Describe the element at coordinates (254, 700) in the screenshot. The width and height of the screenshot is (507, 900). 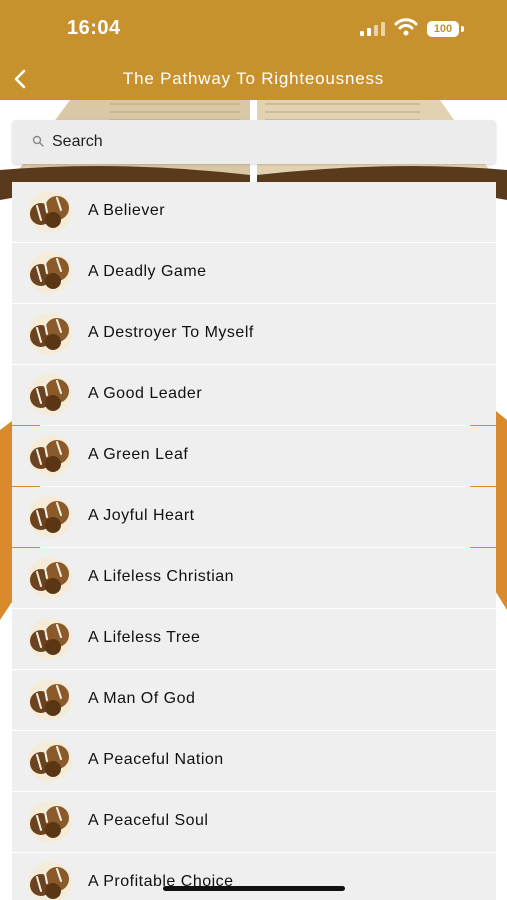
I see `list-item: A Man Of God` at that location.